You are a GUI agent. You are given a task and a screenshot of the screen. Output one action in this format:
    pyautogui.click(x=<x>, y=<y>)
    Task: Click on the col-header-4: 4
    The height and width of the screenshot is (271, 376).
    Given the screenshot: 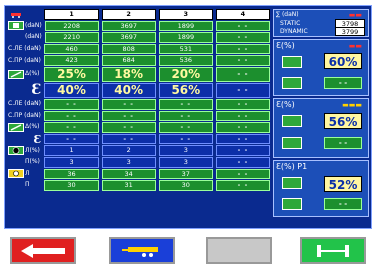 What is the action you would take?
    pyautogui.click(x=243, y=14)
    